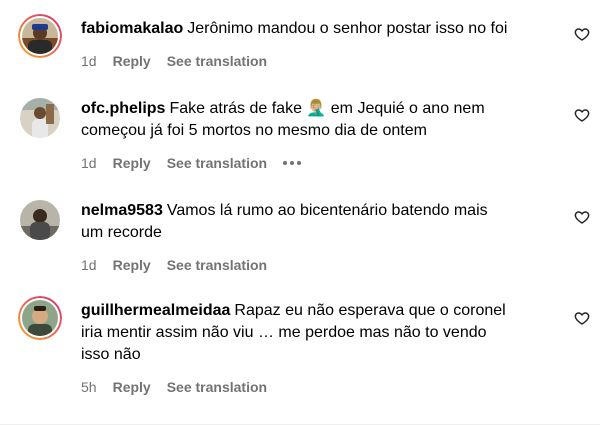 The height and width of the screenshot is (425, 600). I want to click on comment-time: 5h, so click(89, 387).